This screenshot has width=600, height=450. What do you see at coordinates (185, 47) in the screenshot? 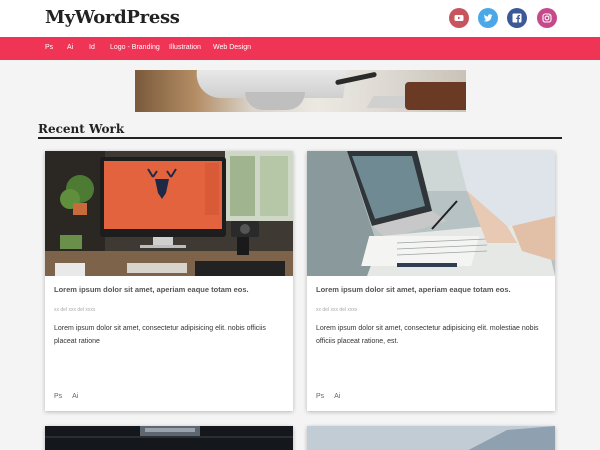
I see `nav-item-illustration: Illustration` at bounding box center [185, 47].